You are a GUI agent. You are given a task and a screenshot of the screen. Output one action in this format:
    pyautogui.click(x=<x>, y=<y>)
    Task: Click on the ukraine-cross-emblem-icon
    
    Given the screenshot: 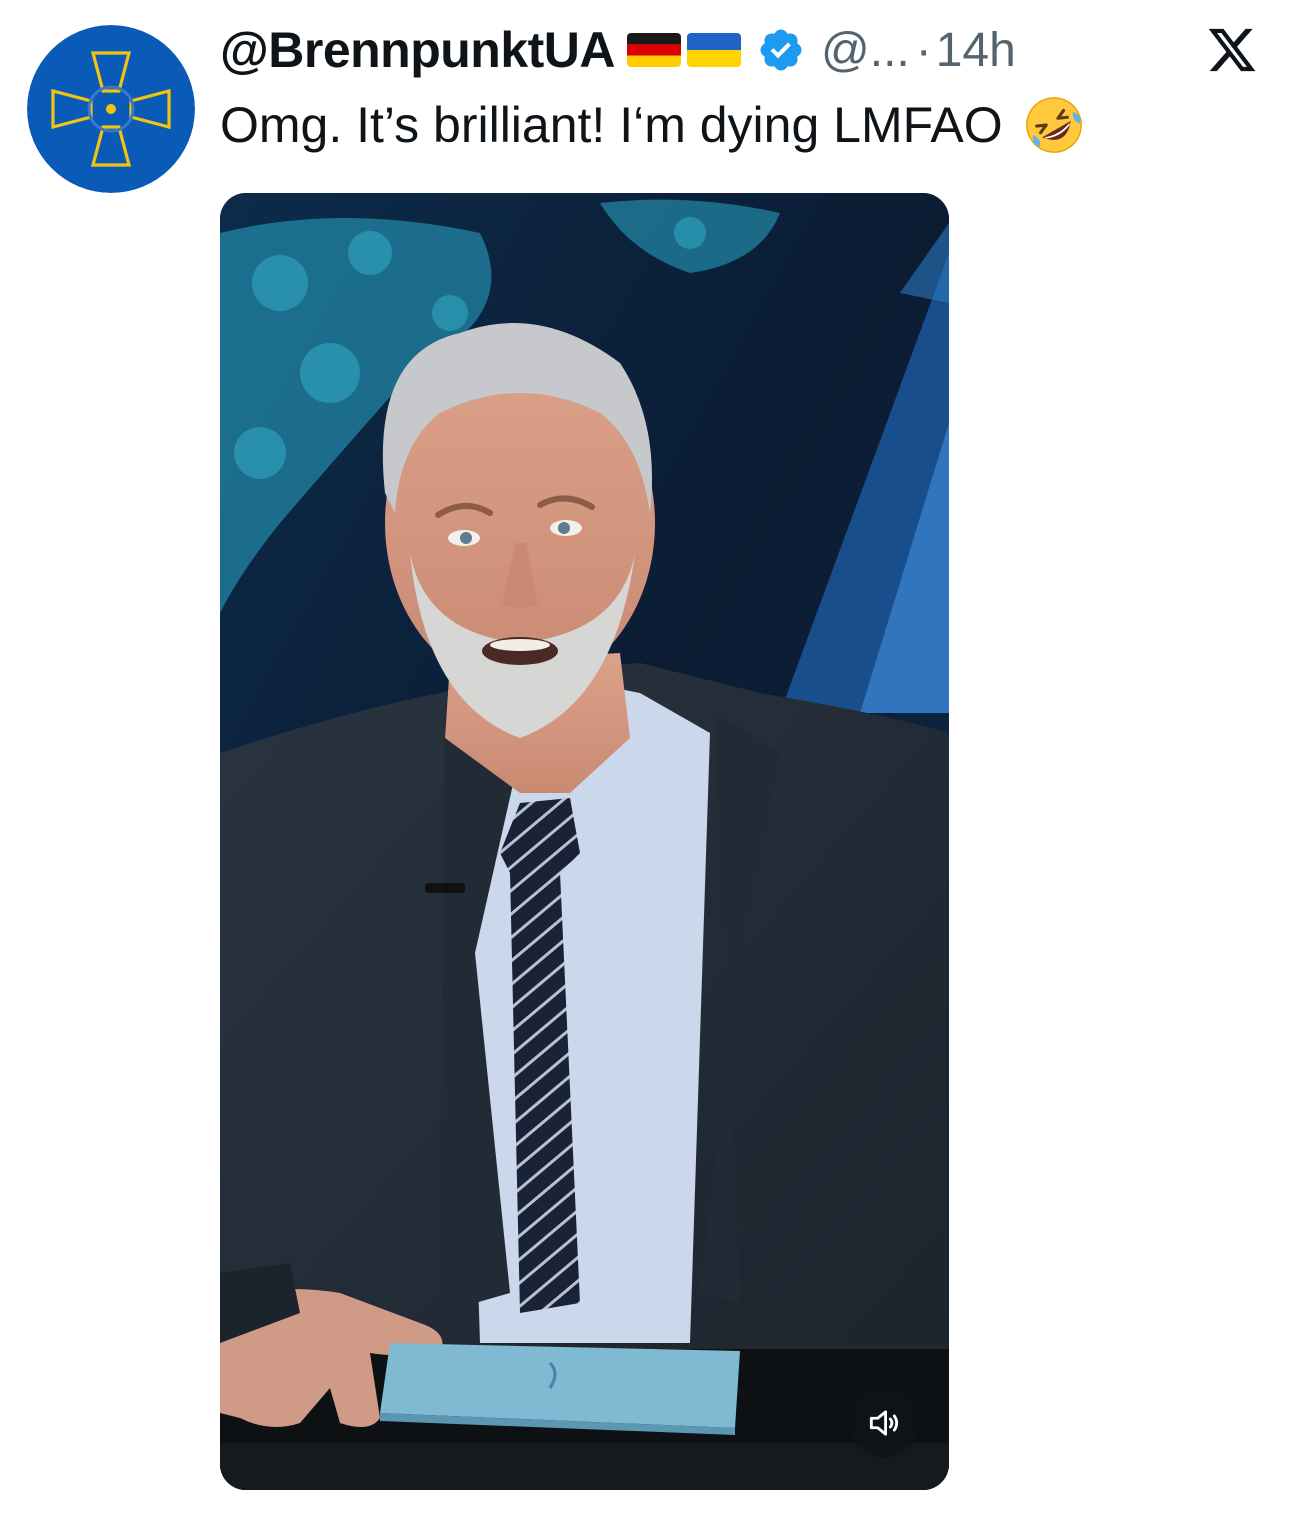 What is the action you would take?
    pyautogui.click(x=111, y=109)
    